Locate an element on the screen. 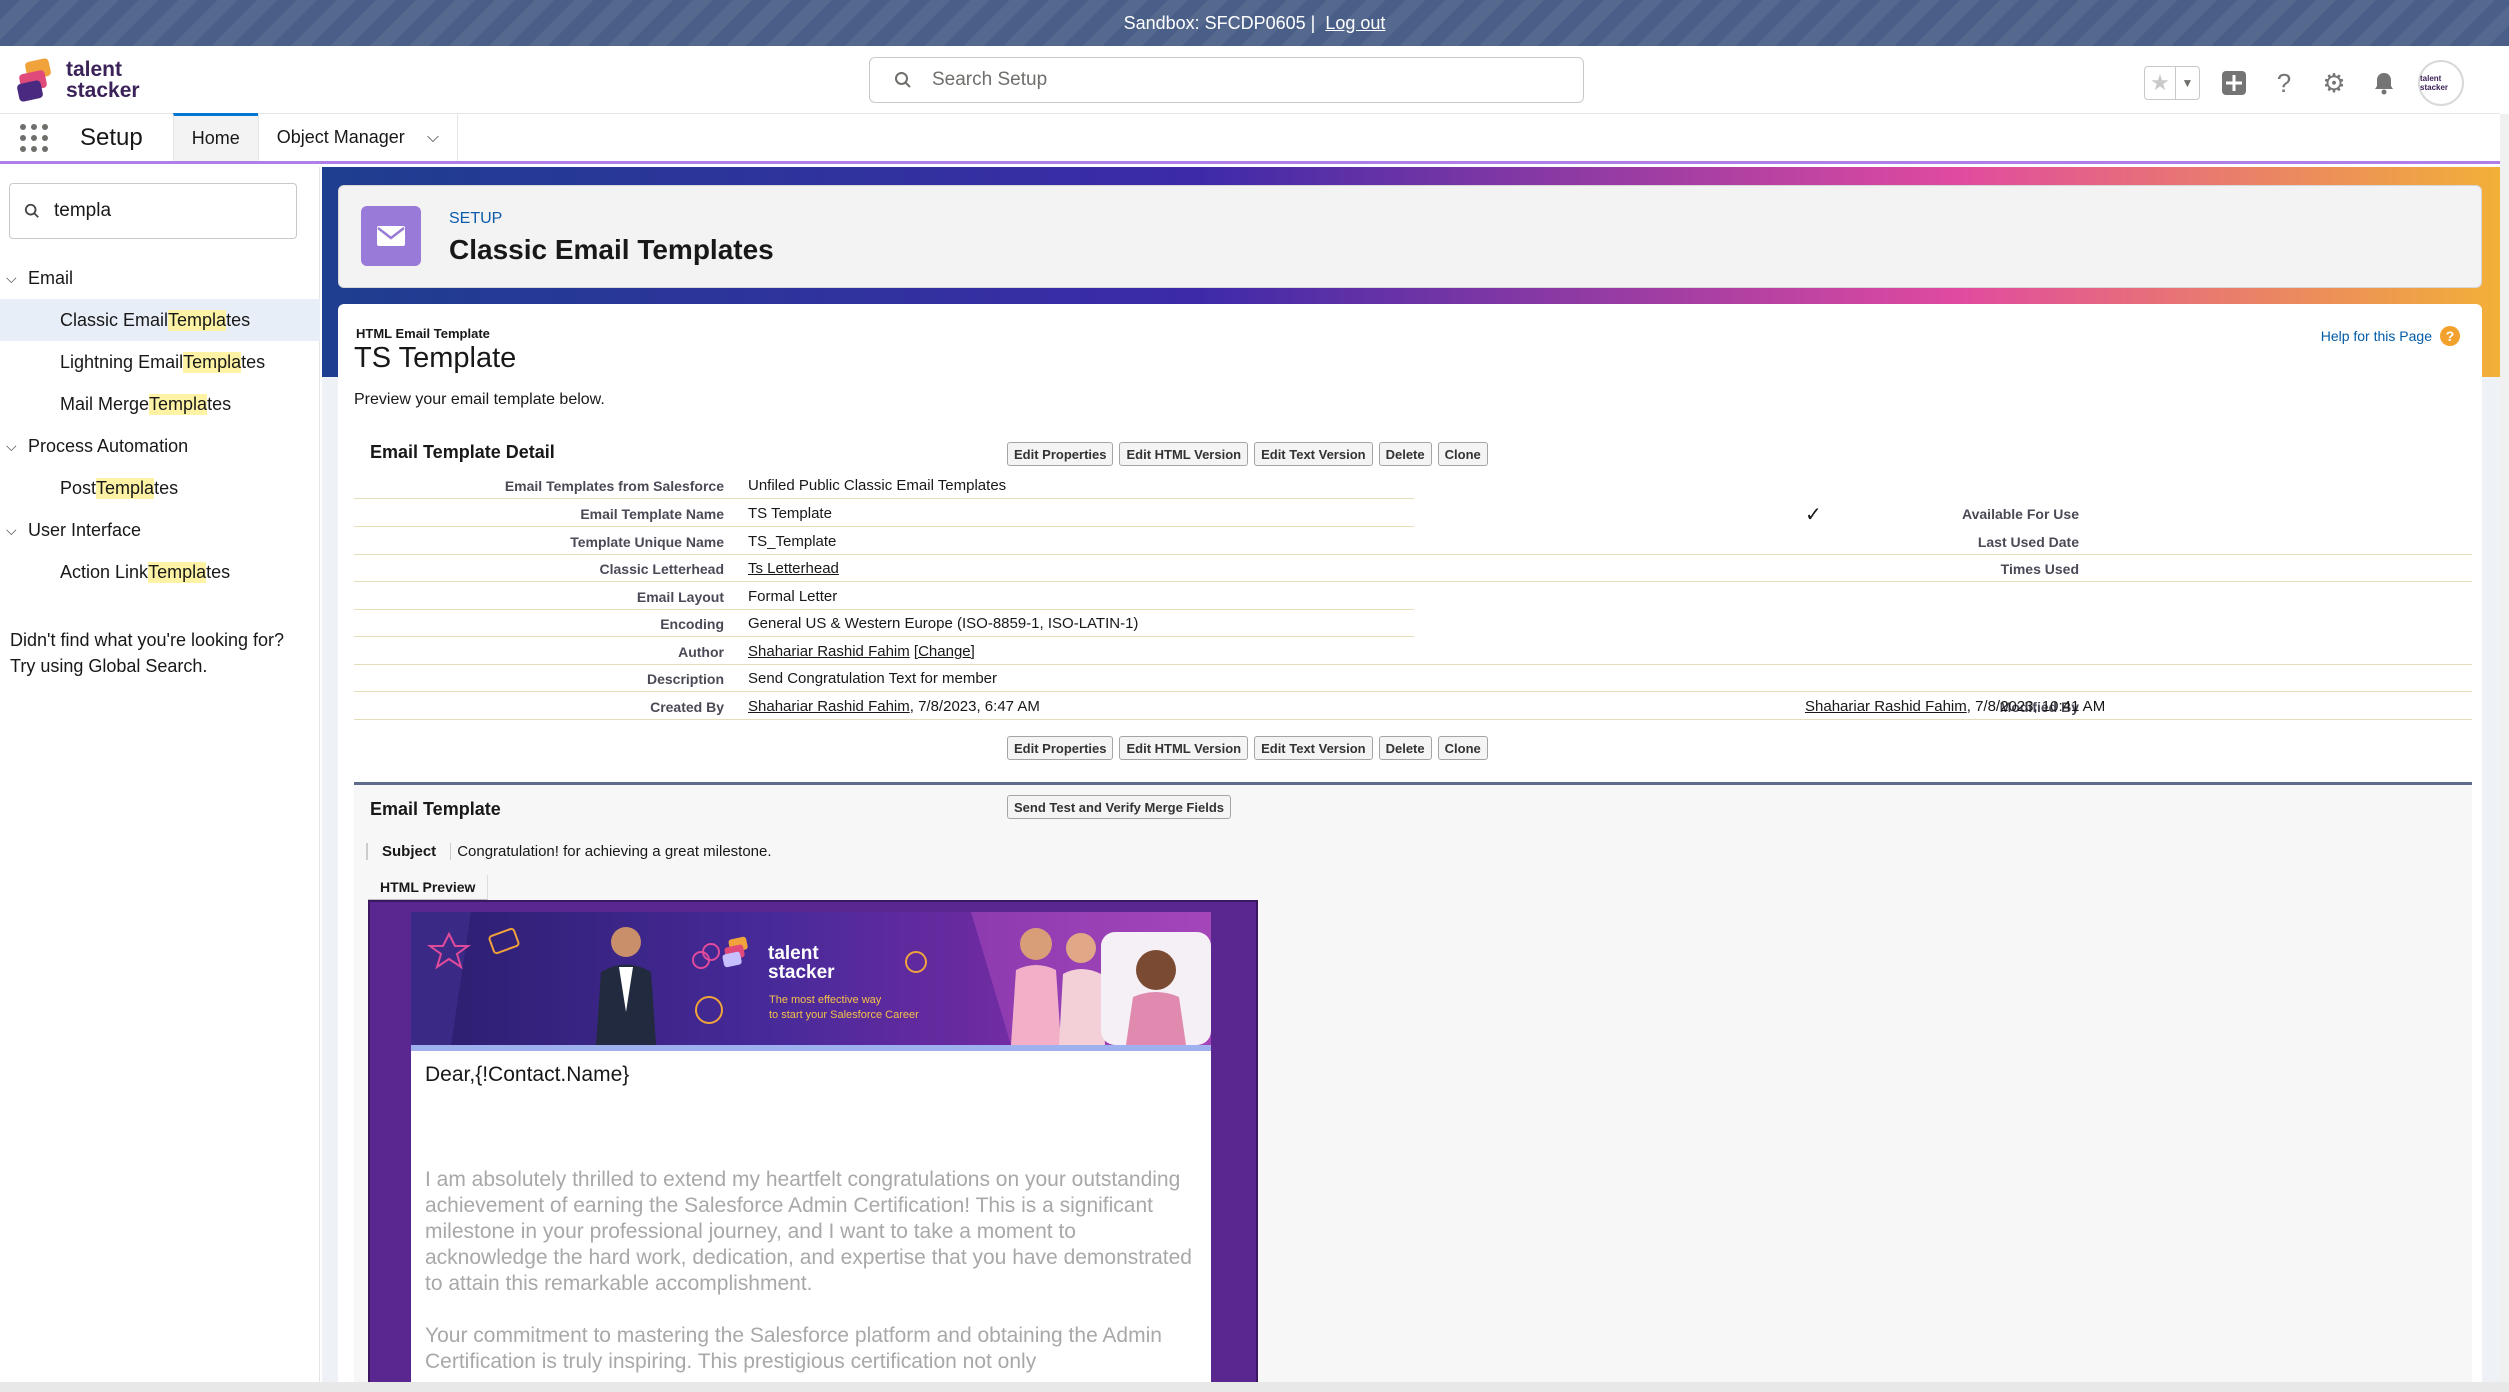 This screenshot has height=1392, width=2509. logo-mark-icon is located at coordinates (34, 80).